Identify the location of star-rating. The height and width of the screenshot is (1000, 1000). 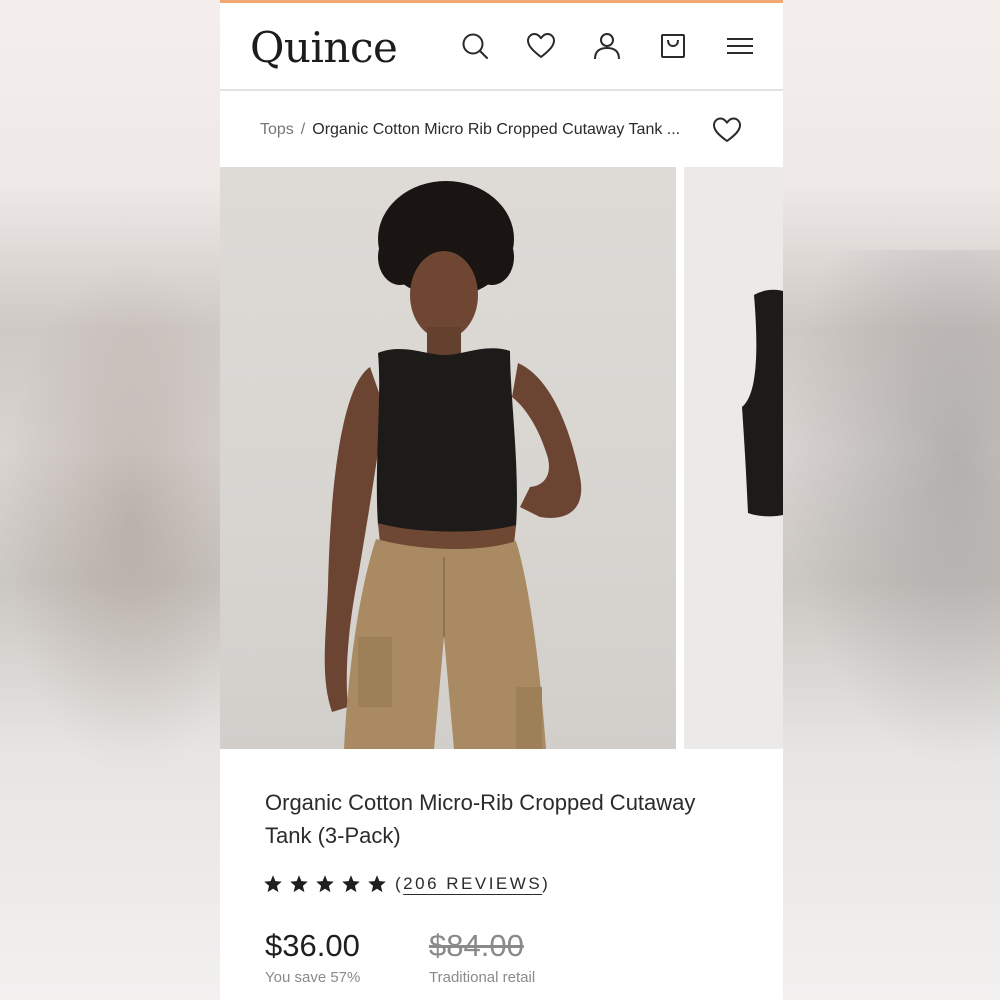
(325, 884).